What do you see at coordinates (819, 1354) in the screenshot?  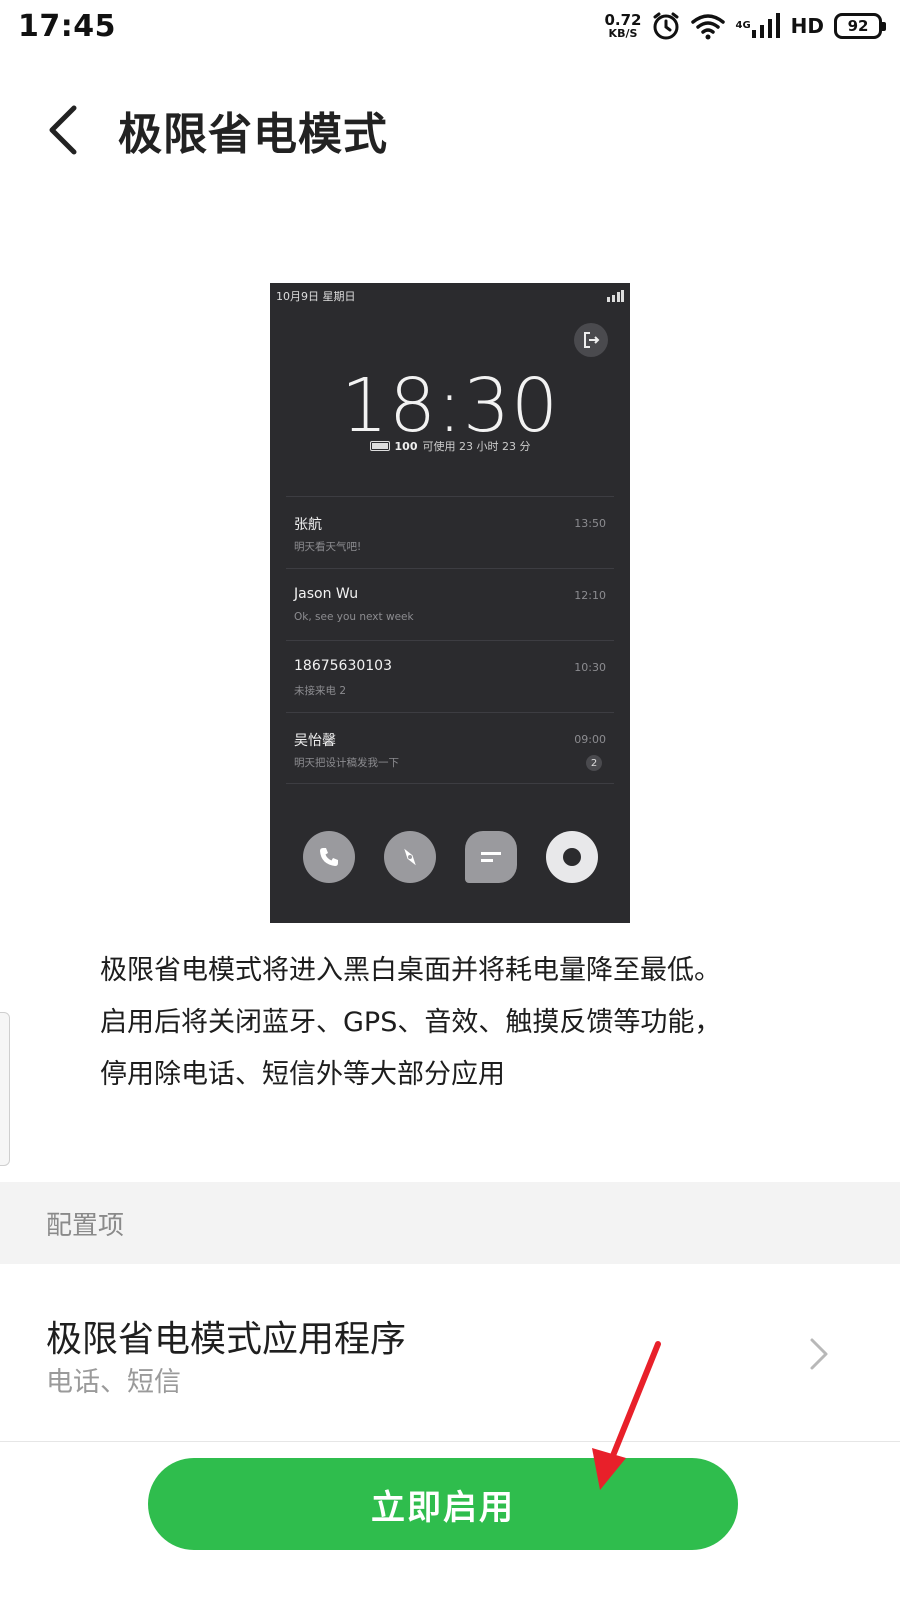 I see `chevron-right-icon` at bounding box center [819, 1354].